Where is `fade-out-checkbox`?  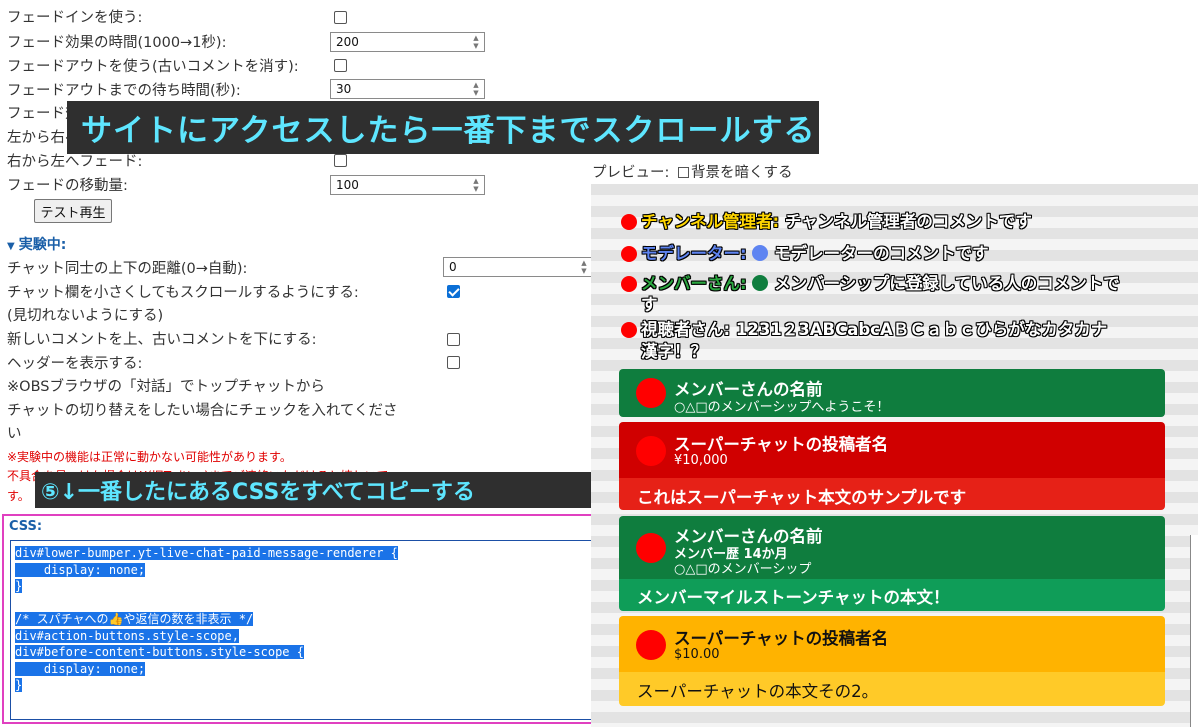 fade-out-checkbox is located at coordinates (340, 65).